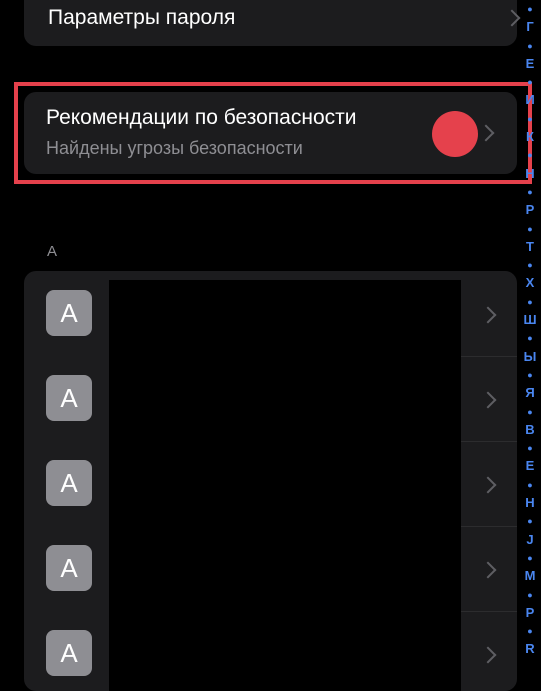  I want to click on index-letter: Т, so click(530, 247).